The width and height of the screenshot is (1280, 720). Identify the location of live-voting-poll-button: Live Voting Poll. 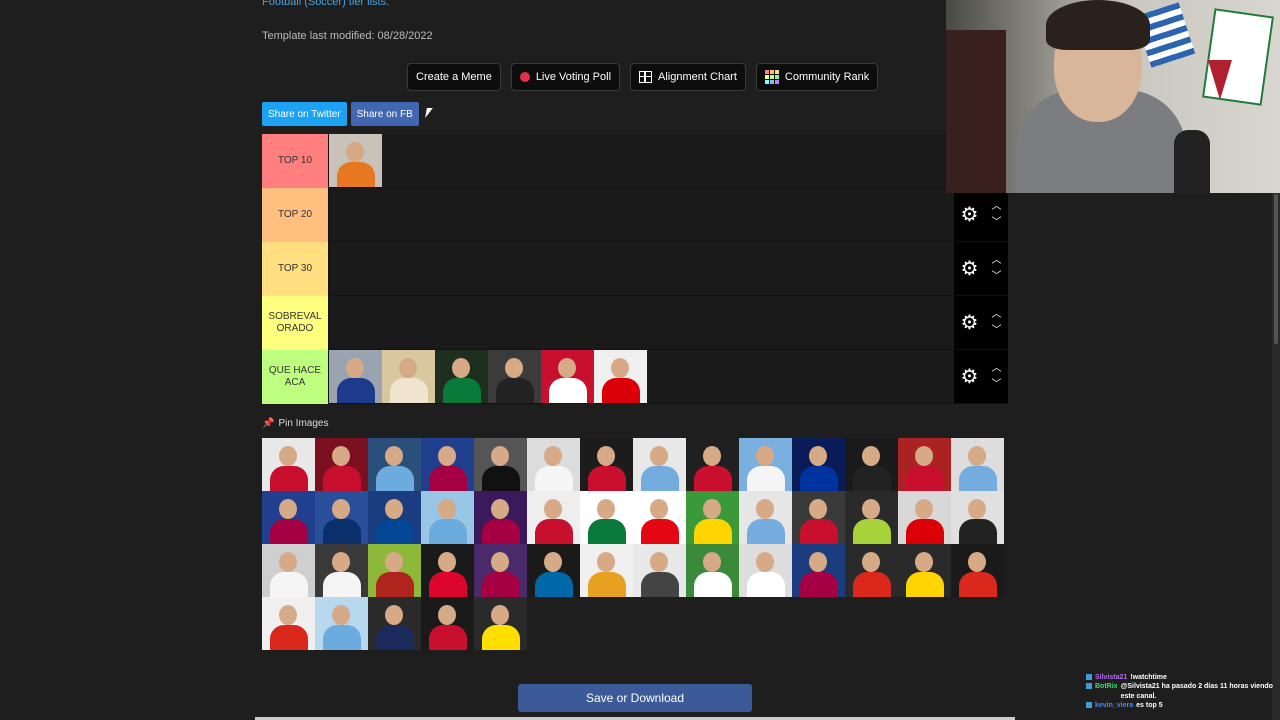
(565, 77).